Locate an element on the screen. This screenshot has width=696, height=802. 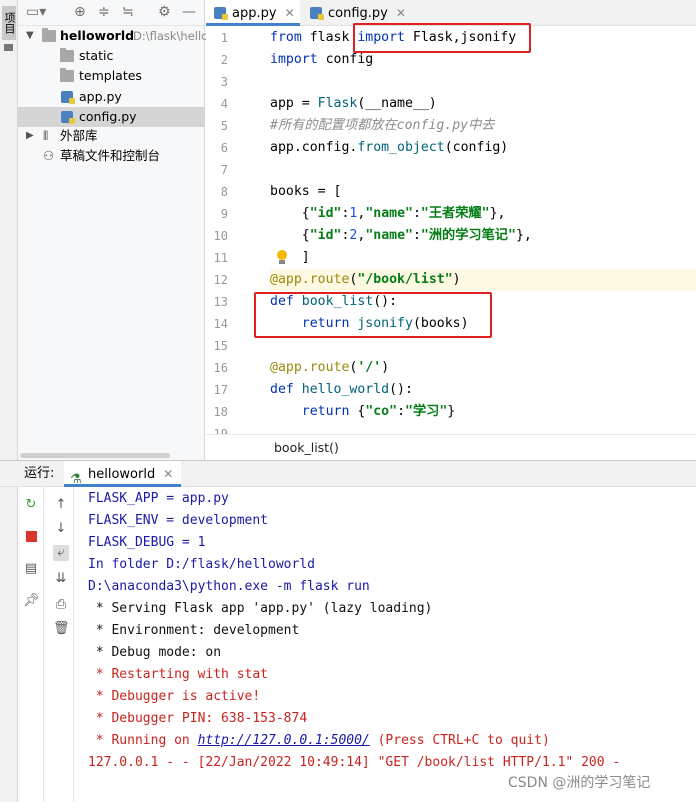
gear-icon: ⚙ is located at coordinates (164, 12).